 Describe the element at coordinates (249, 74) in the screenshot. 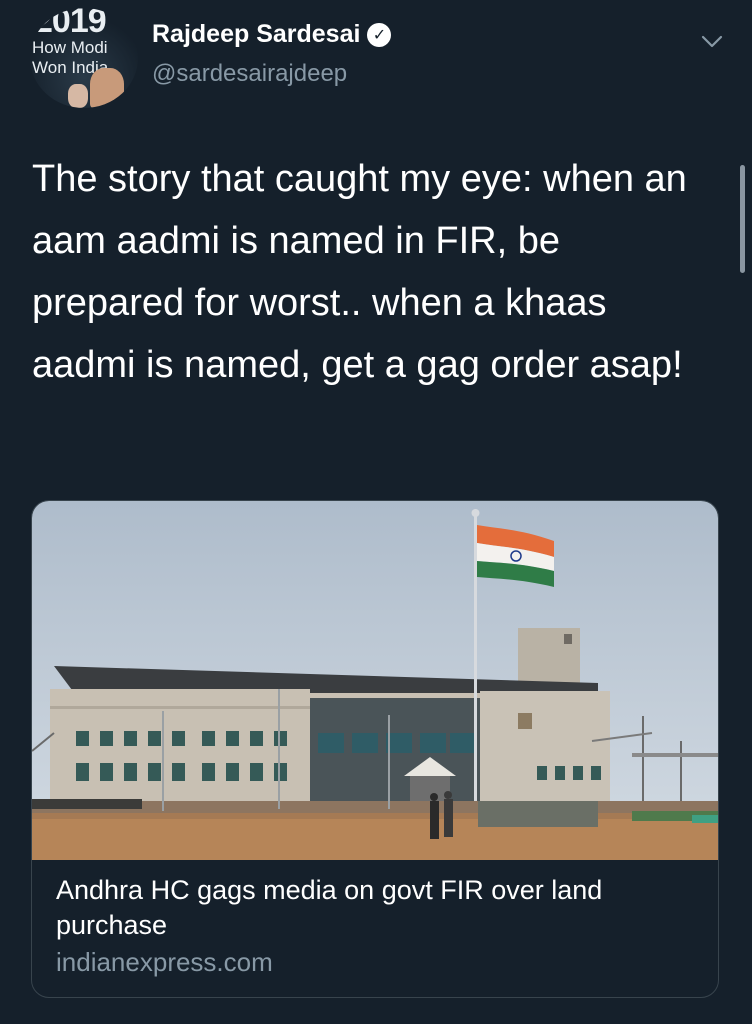

I see `author-handle: @sardesairajdeep` at that location.